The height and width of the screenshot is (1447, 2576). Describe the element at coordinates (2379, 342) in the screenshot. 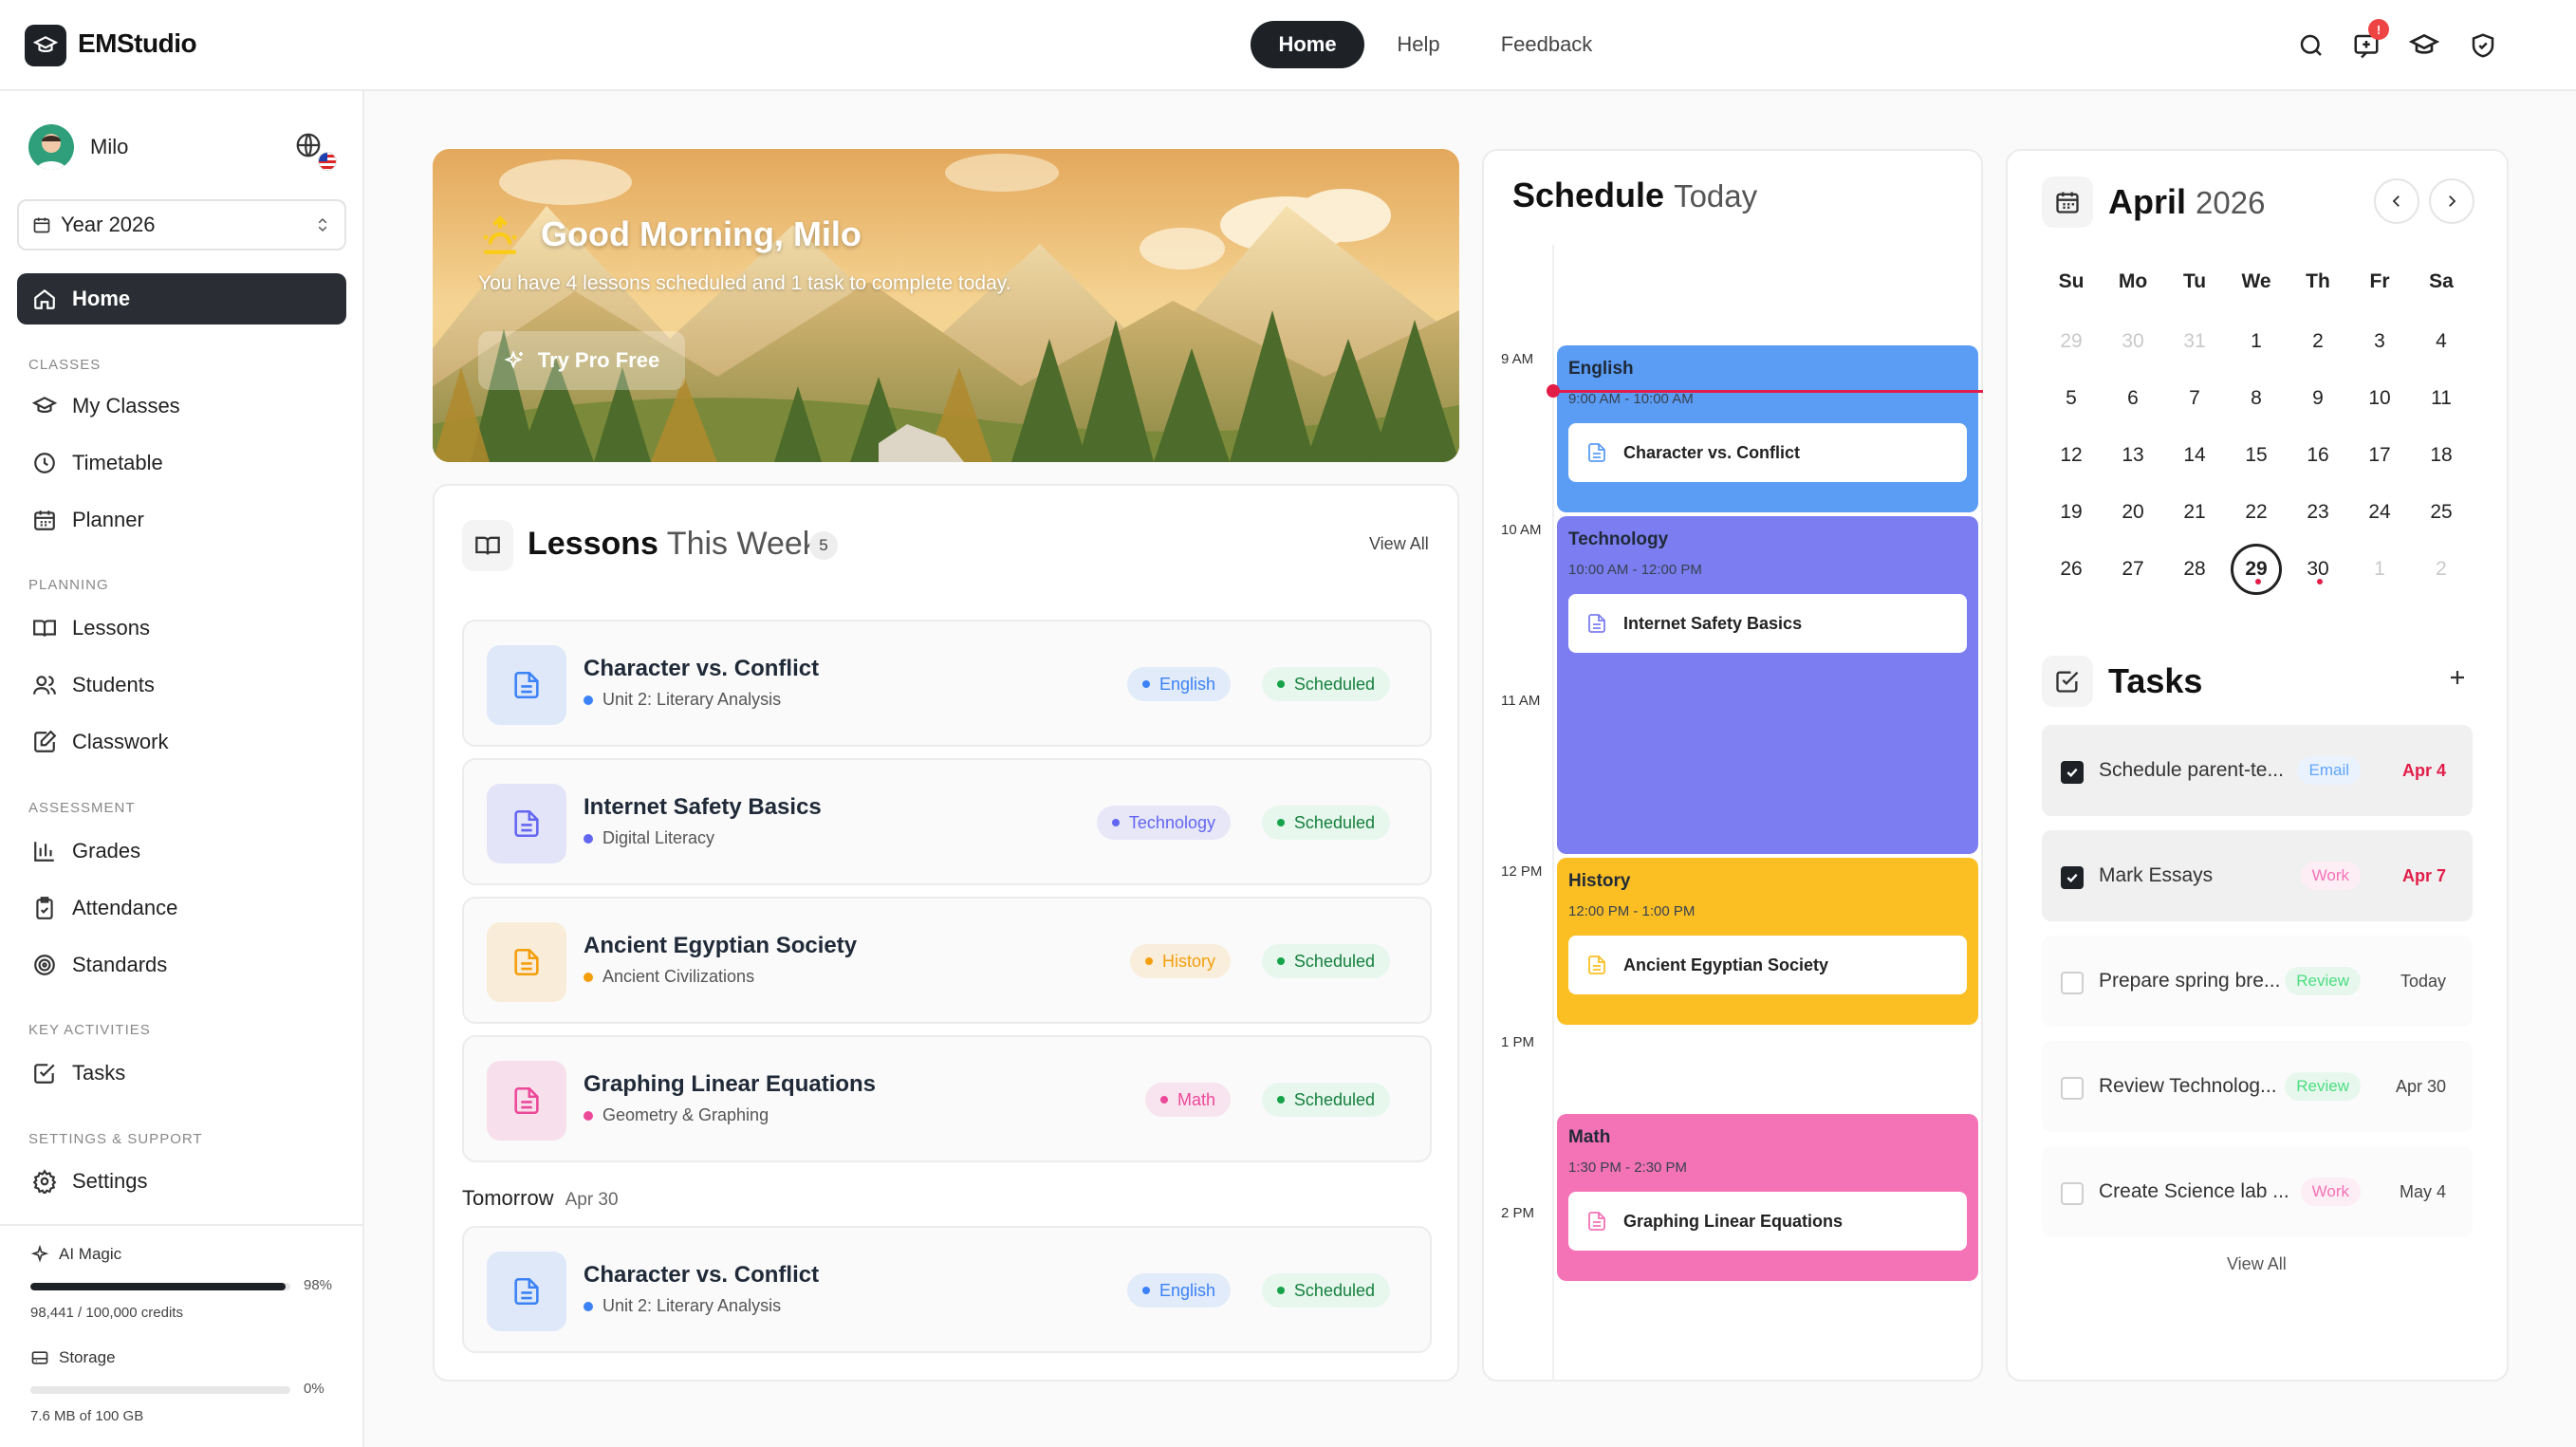

I see `calendar-day: 3` at that location.